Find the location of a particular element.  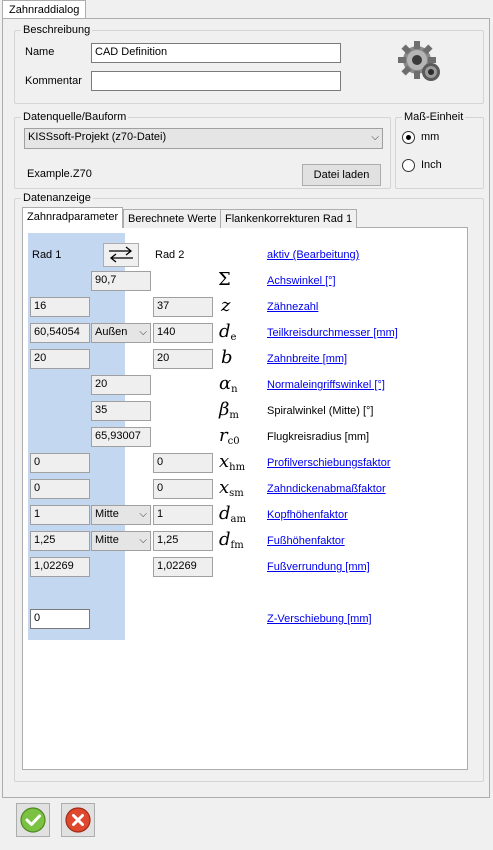

datenquelle-selected: KISSsoft-Projekt (z70-Datei) is located at coordinates (97, 137).